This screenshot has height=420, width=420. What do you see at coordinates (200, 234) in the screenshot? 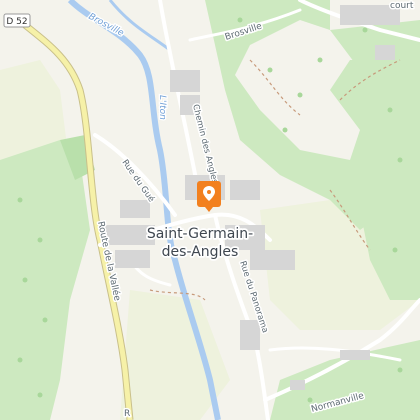
I see `place-name-line1: Saint-Germain-` at bounding box center [200, 234].